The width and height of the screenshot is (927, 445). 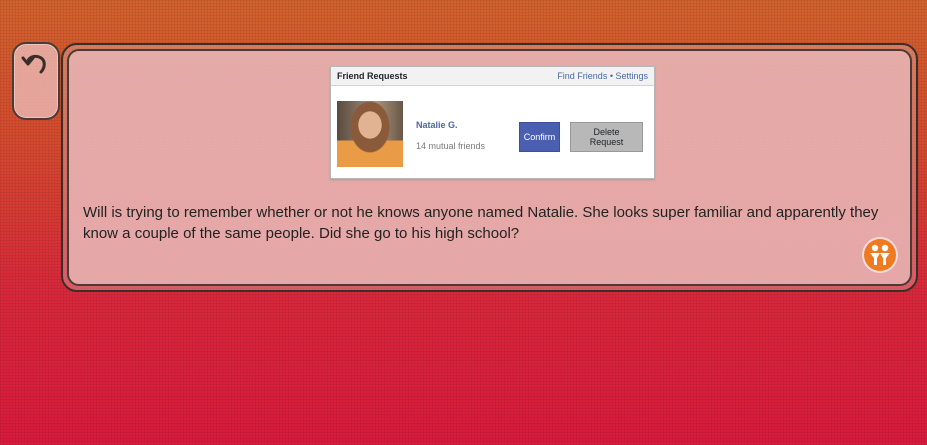 I want to click on requester-name: Natalie G., so click(x=437, y=125).